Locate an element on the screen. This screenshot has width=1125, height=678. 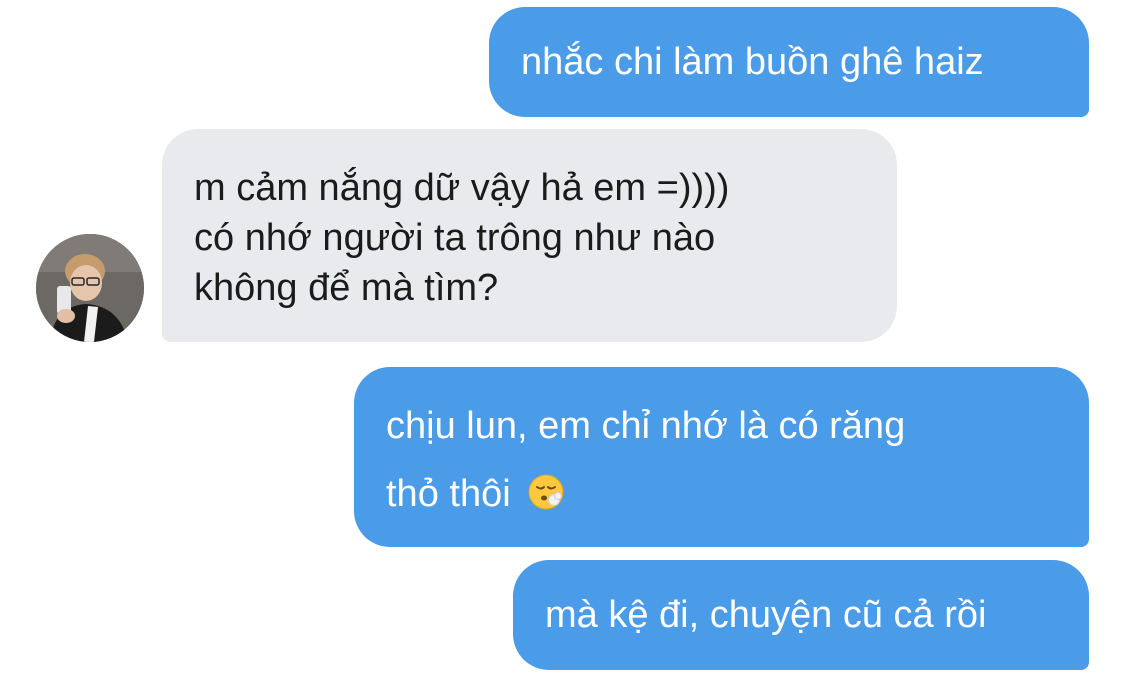
message-line: thỏ thôi is located at coordinates (448, 494).